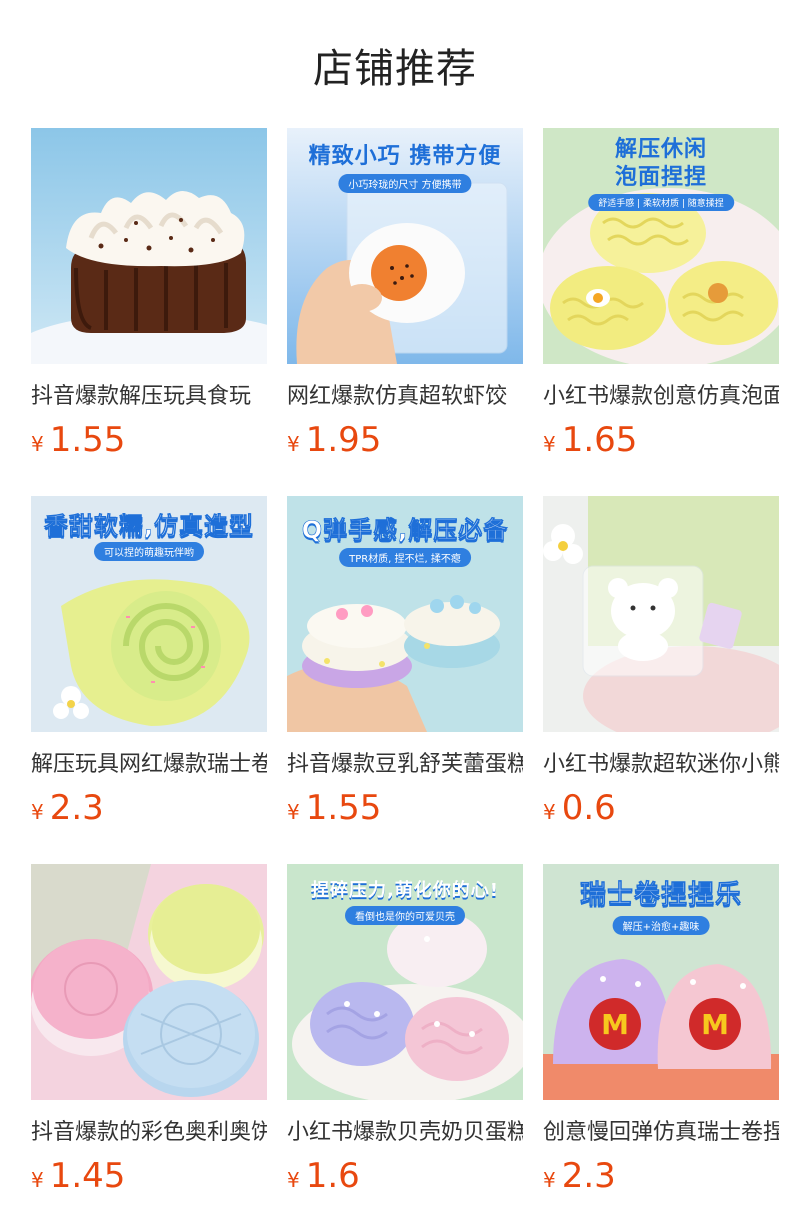 This screenshot has height=1232, width=790. Describe the element at coordinates (661, 808) in the screenshot. I see `product-price: ¥0.6` at that location.